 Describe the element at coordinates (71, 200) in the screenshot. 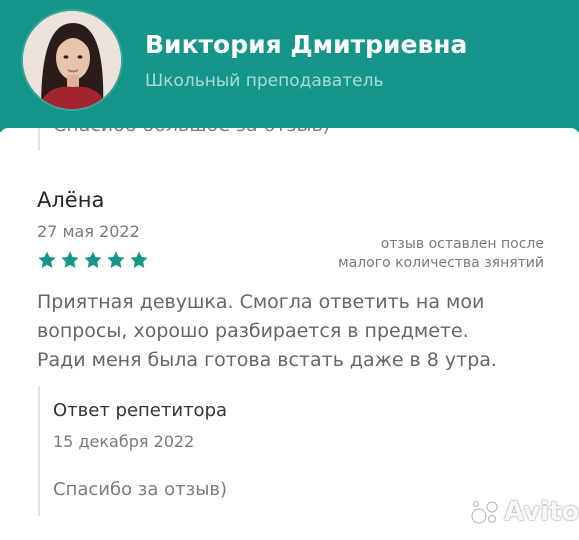

I see `reviewer-name: Алёна` at that location.